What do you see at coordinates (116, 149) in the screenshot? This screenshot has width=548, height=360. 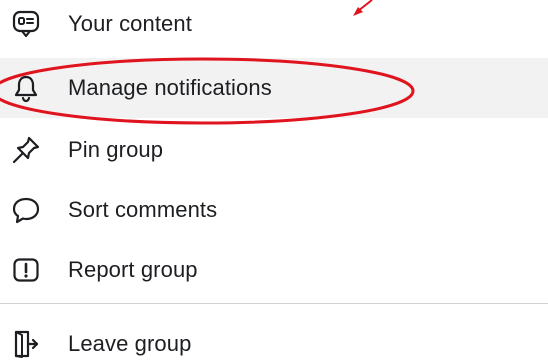 I see `menu-item-label: Pin group` at bounding box center [116, 149].